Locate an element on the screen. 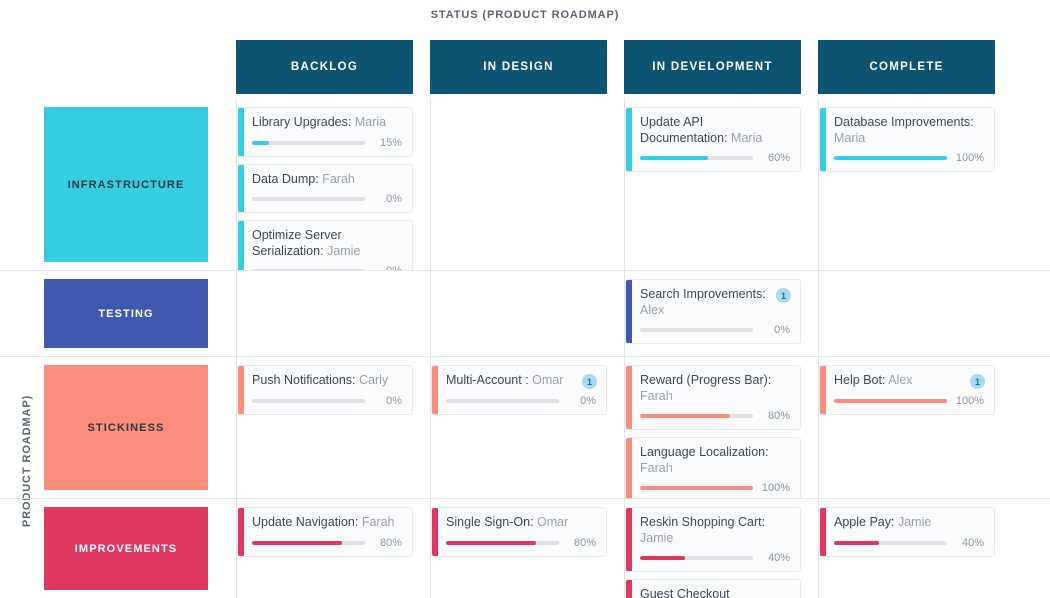 This screenshot has height=598, width=1050. card-title: Update Navigation: Farah is located at coordinates (327, 523).